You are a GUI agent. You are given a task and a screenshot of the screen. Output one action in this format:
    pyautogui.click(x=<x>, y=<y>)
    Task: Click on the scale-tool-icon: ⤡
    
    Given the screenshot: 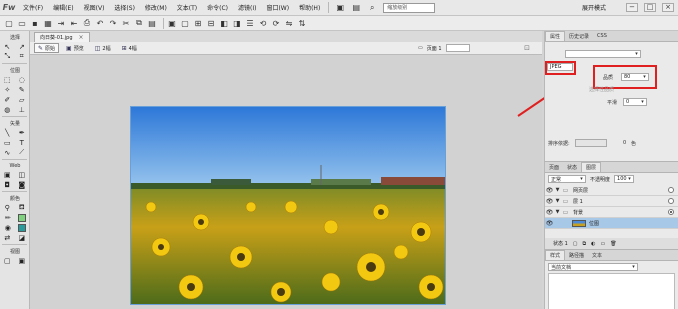 What is the action you would take?
    pyautogui.click(x=7, y=56)
    